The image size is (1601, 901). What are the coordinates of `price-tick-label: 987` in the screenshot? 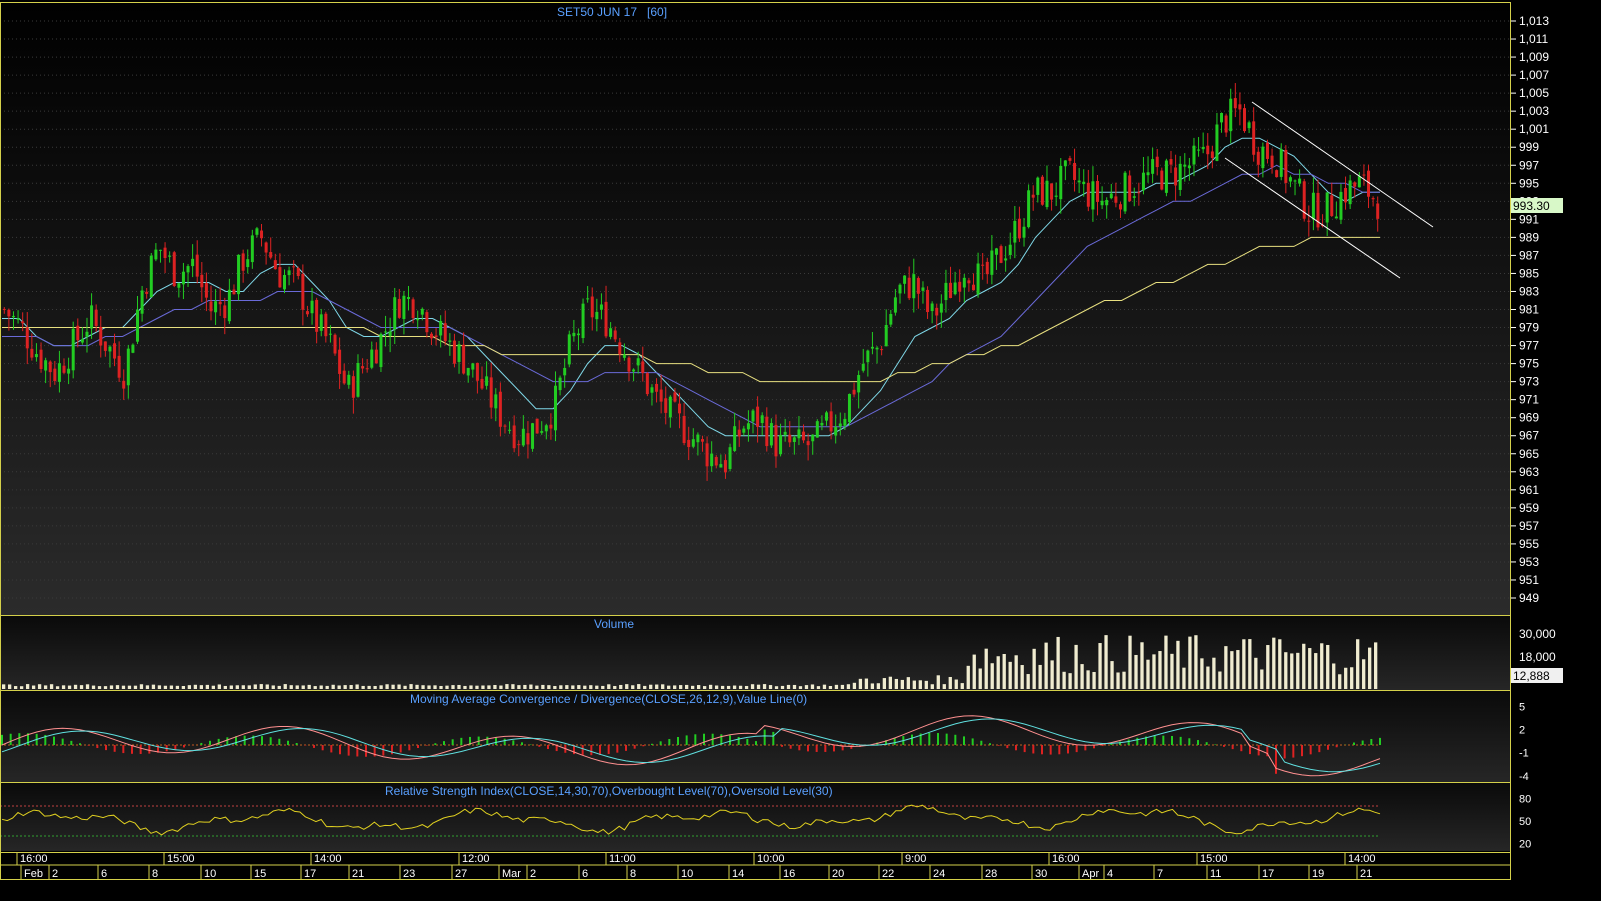 It's located at (1529, 255).